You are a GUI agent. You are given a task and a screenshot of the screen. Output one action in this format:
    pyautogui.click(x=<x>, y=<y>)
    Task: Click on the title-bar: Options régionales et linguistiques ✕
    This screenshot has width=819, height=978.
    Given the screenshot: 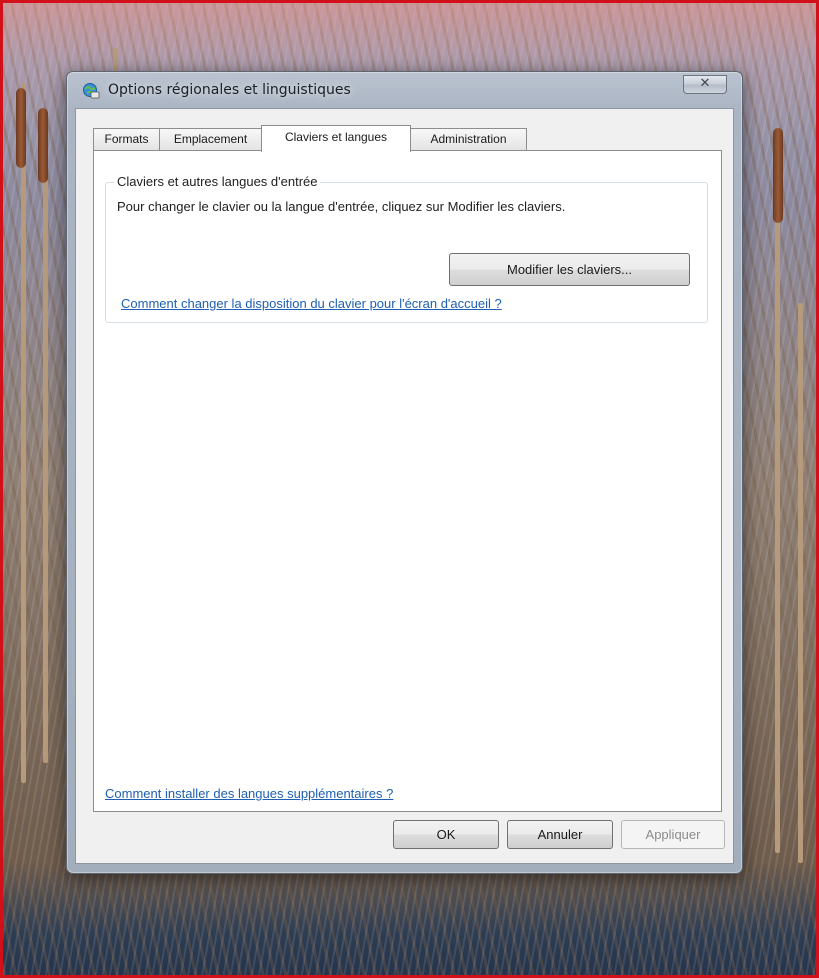 What is the action you would take?
    pyautogui.click(x=404, y=91)
    